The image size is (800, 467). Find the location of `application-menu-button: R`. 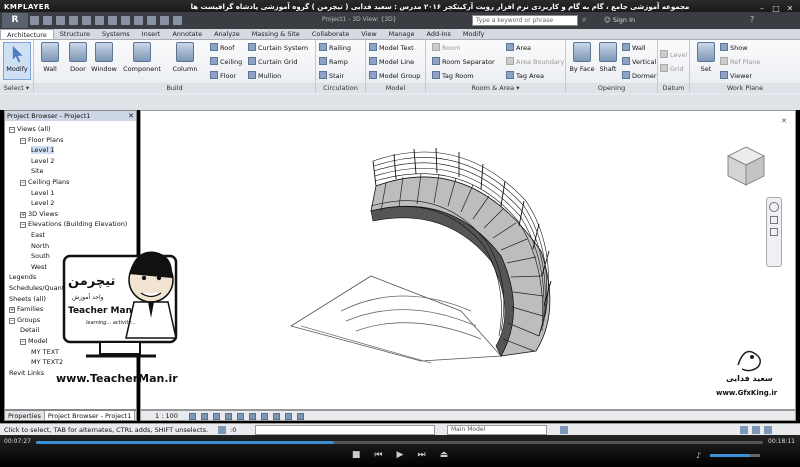

application-menu-button: R is located at coordinates (15, 20).